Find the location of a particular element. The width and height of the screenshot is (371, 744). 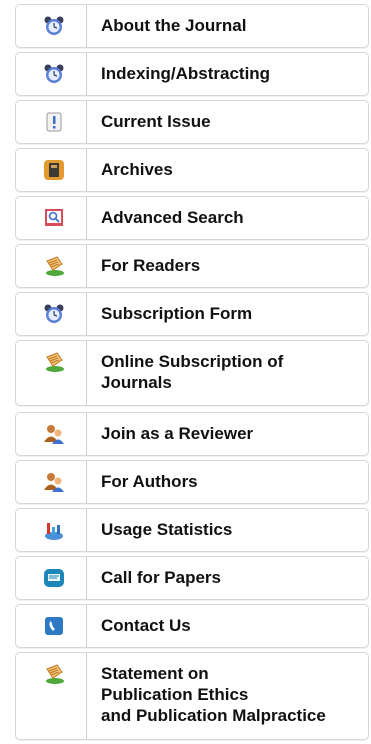

menu-item-online-subscription: Online Subscription of Journals is located at coordinates (192, 373).